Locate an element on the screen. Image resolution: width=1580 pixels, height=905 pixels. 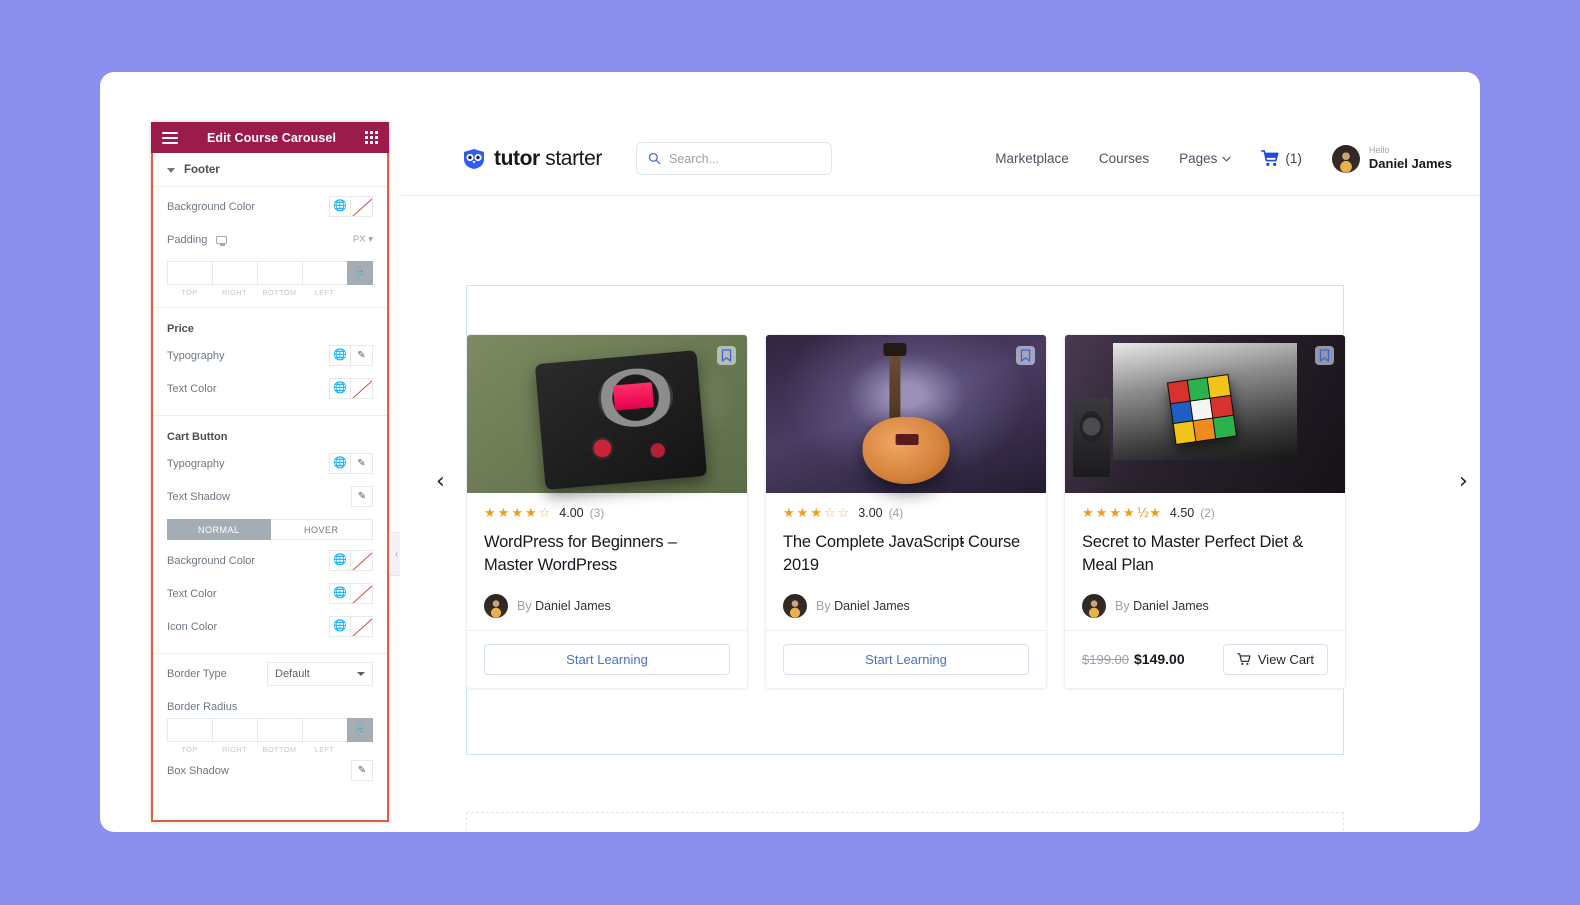
border-type-value: Default is located at coordinates (292, 673).